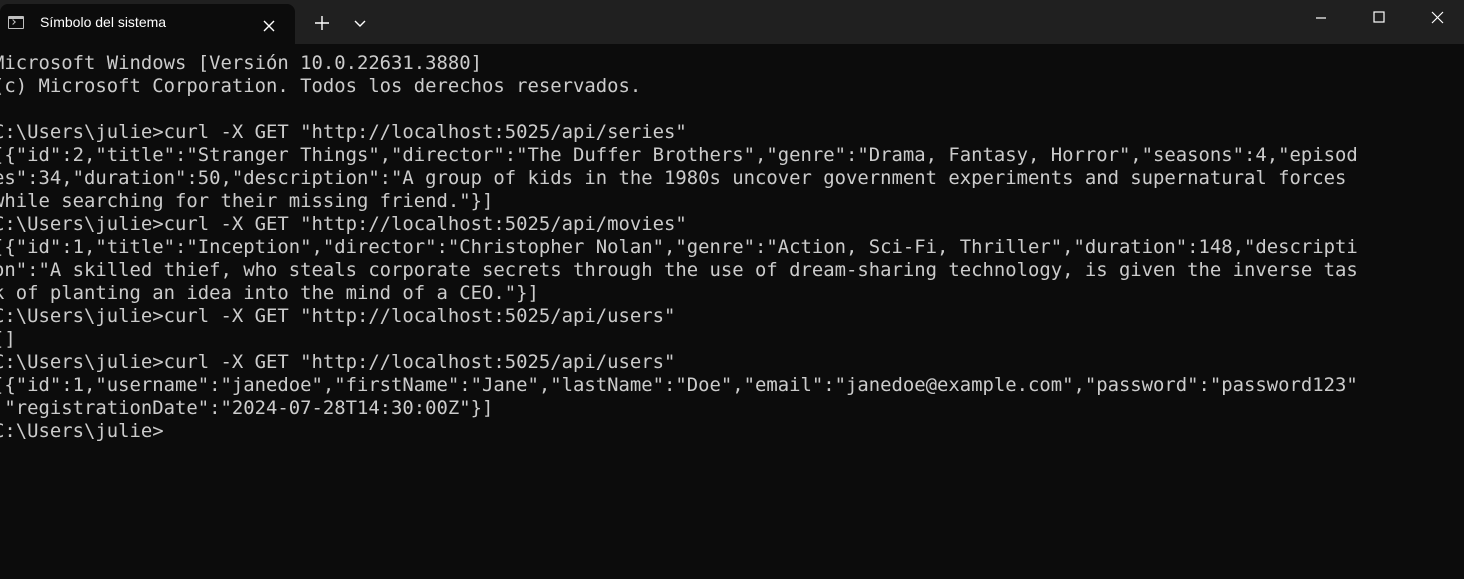  I want to click on terminal-line: [], so click(8, 339).